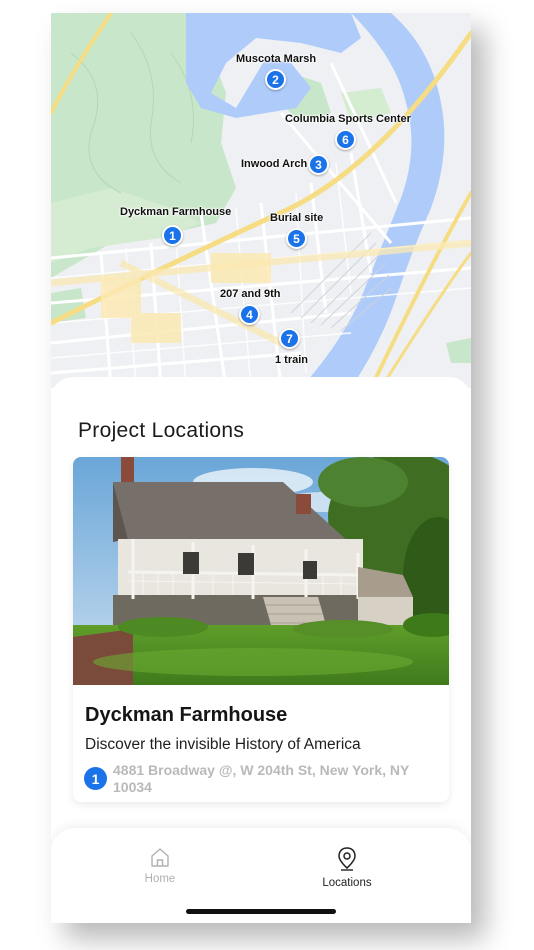  I want to click on location-pin-icon, so click(347, 859).